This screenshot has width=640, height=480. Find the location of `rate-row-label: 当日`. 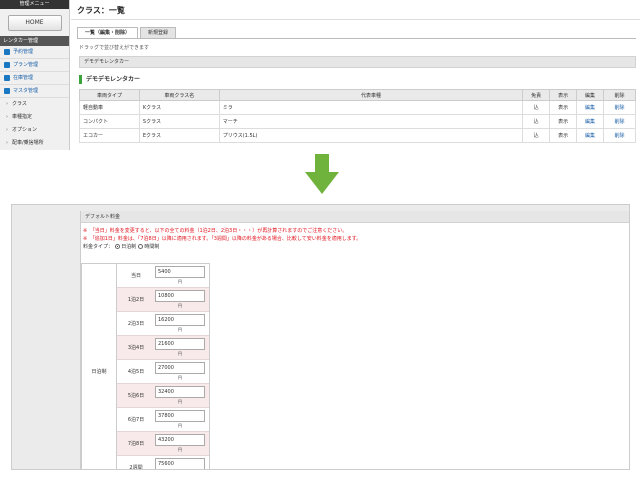

rate-row-label: 当日 is located at coordinates (135, 276).